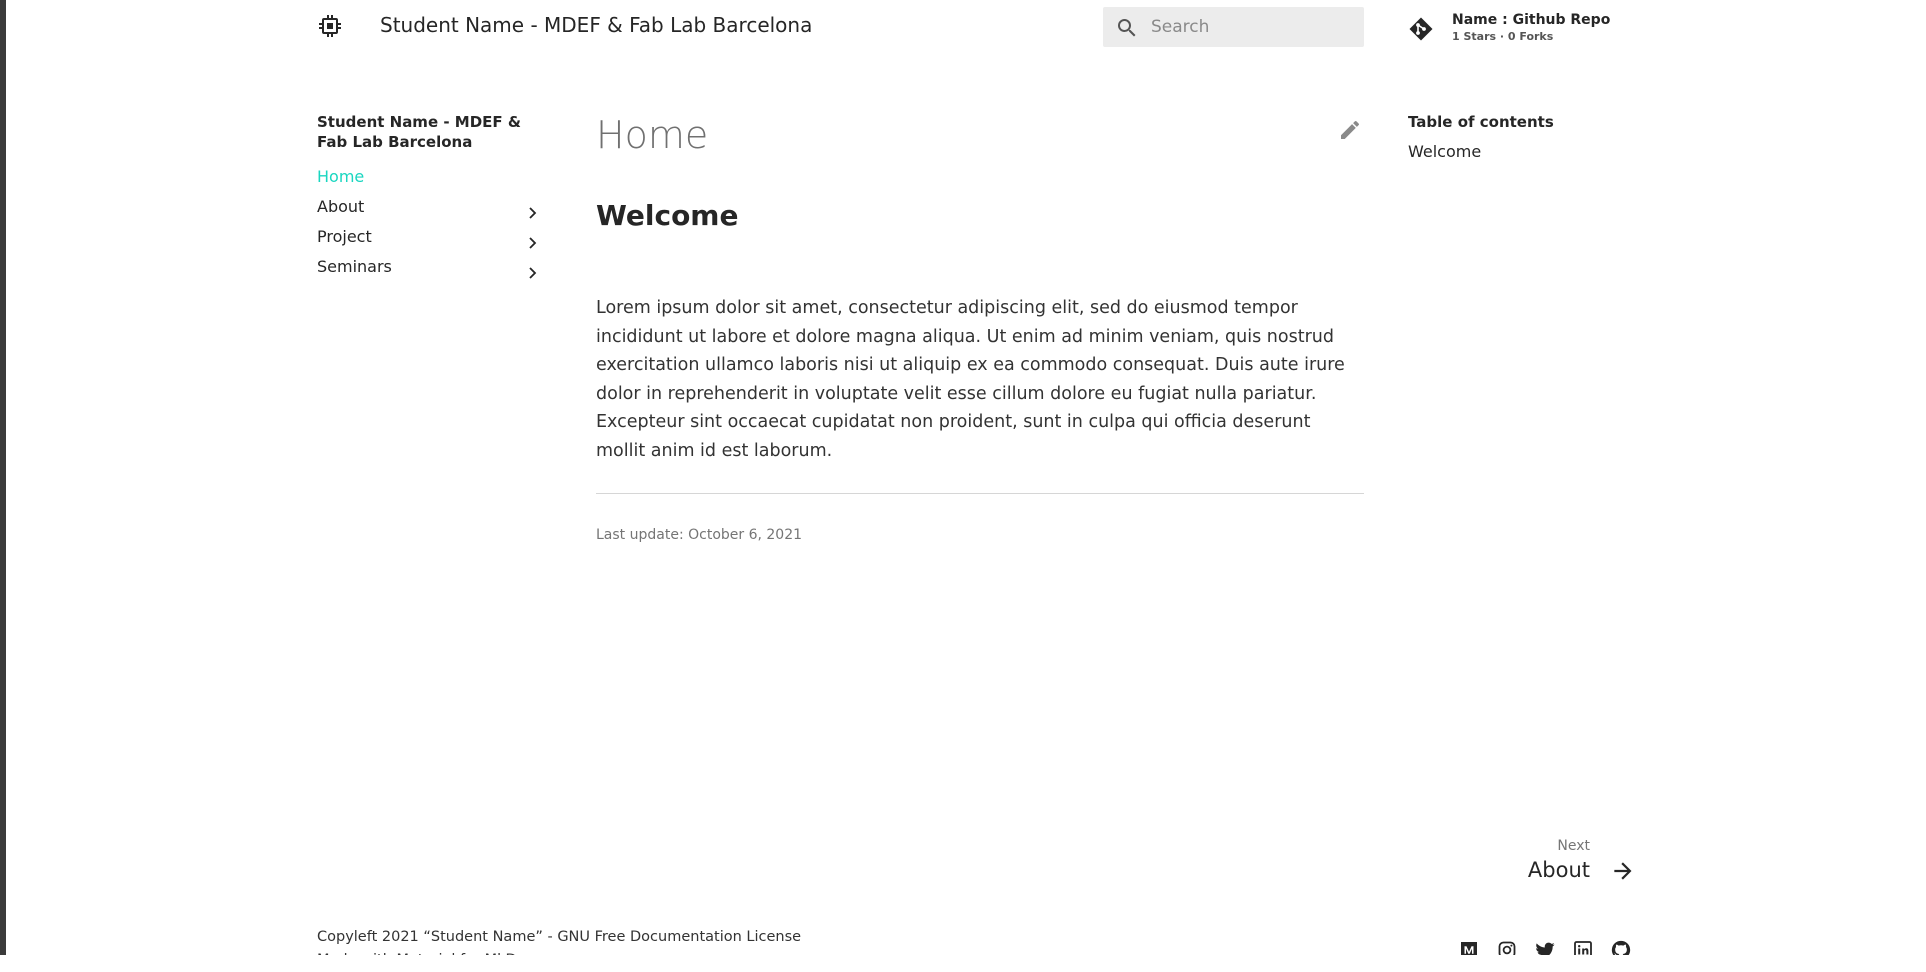 Image resolution: width=1926 pixels, height=972 pixels. What do you see at coordinates (667, 215) in the screenshot?
I see `section-heading: Welcome` at bounding box center [667, 215].